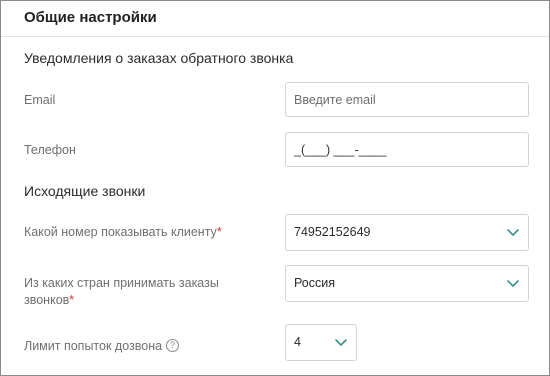  I want to click on section-title: Общие настройки, so click(90, 17).